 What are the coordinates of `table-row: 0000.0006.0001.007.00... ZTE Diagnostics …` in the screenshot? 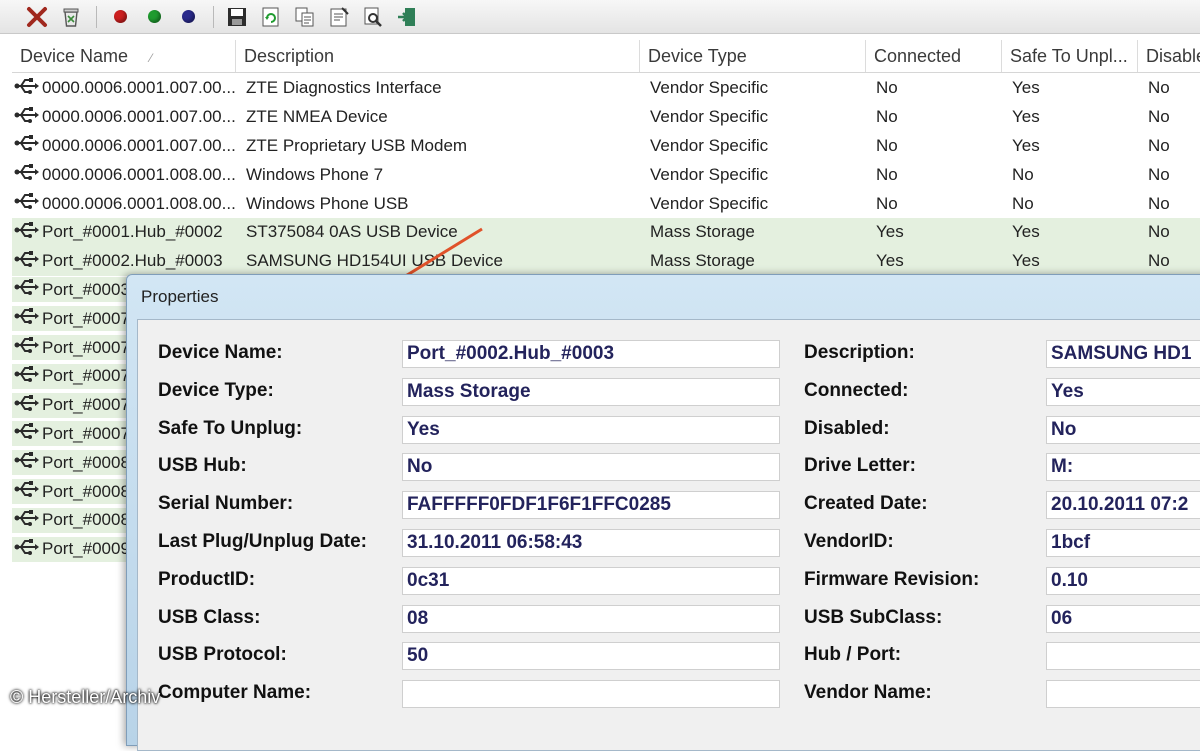 It's located at (606, 88).